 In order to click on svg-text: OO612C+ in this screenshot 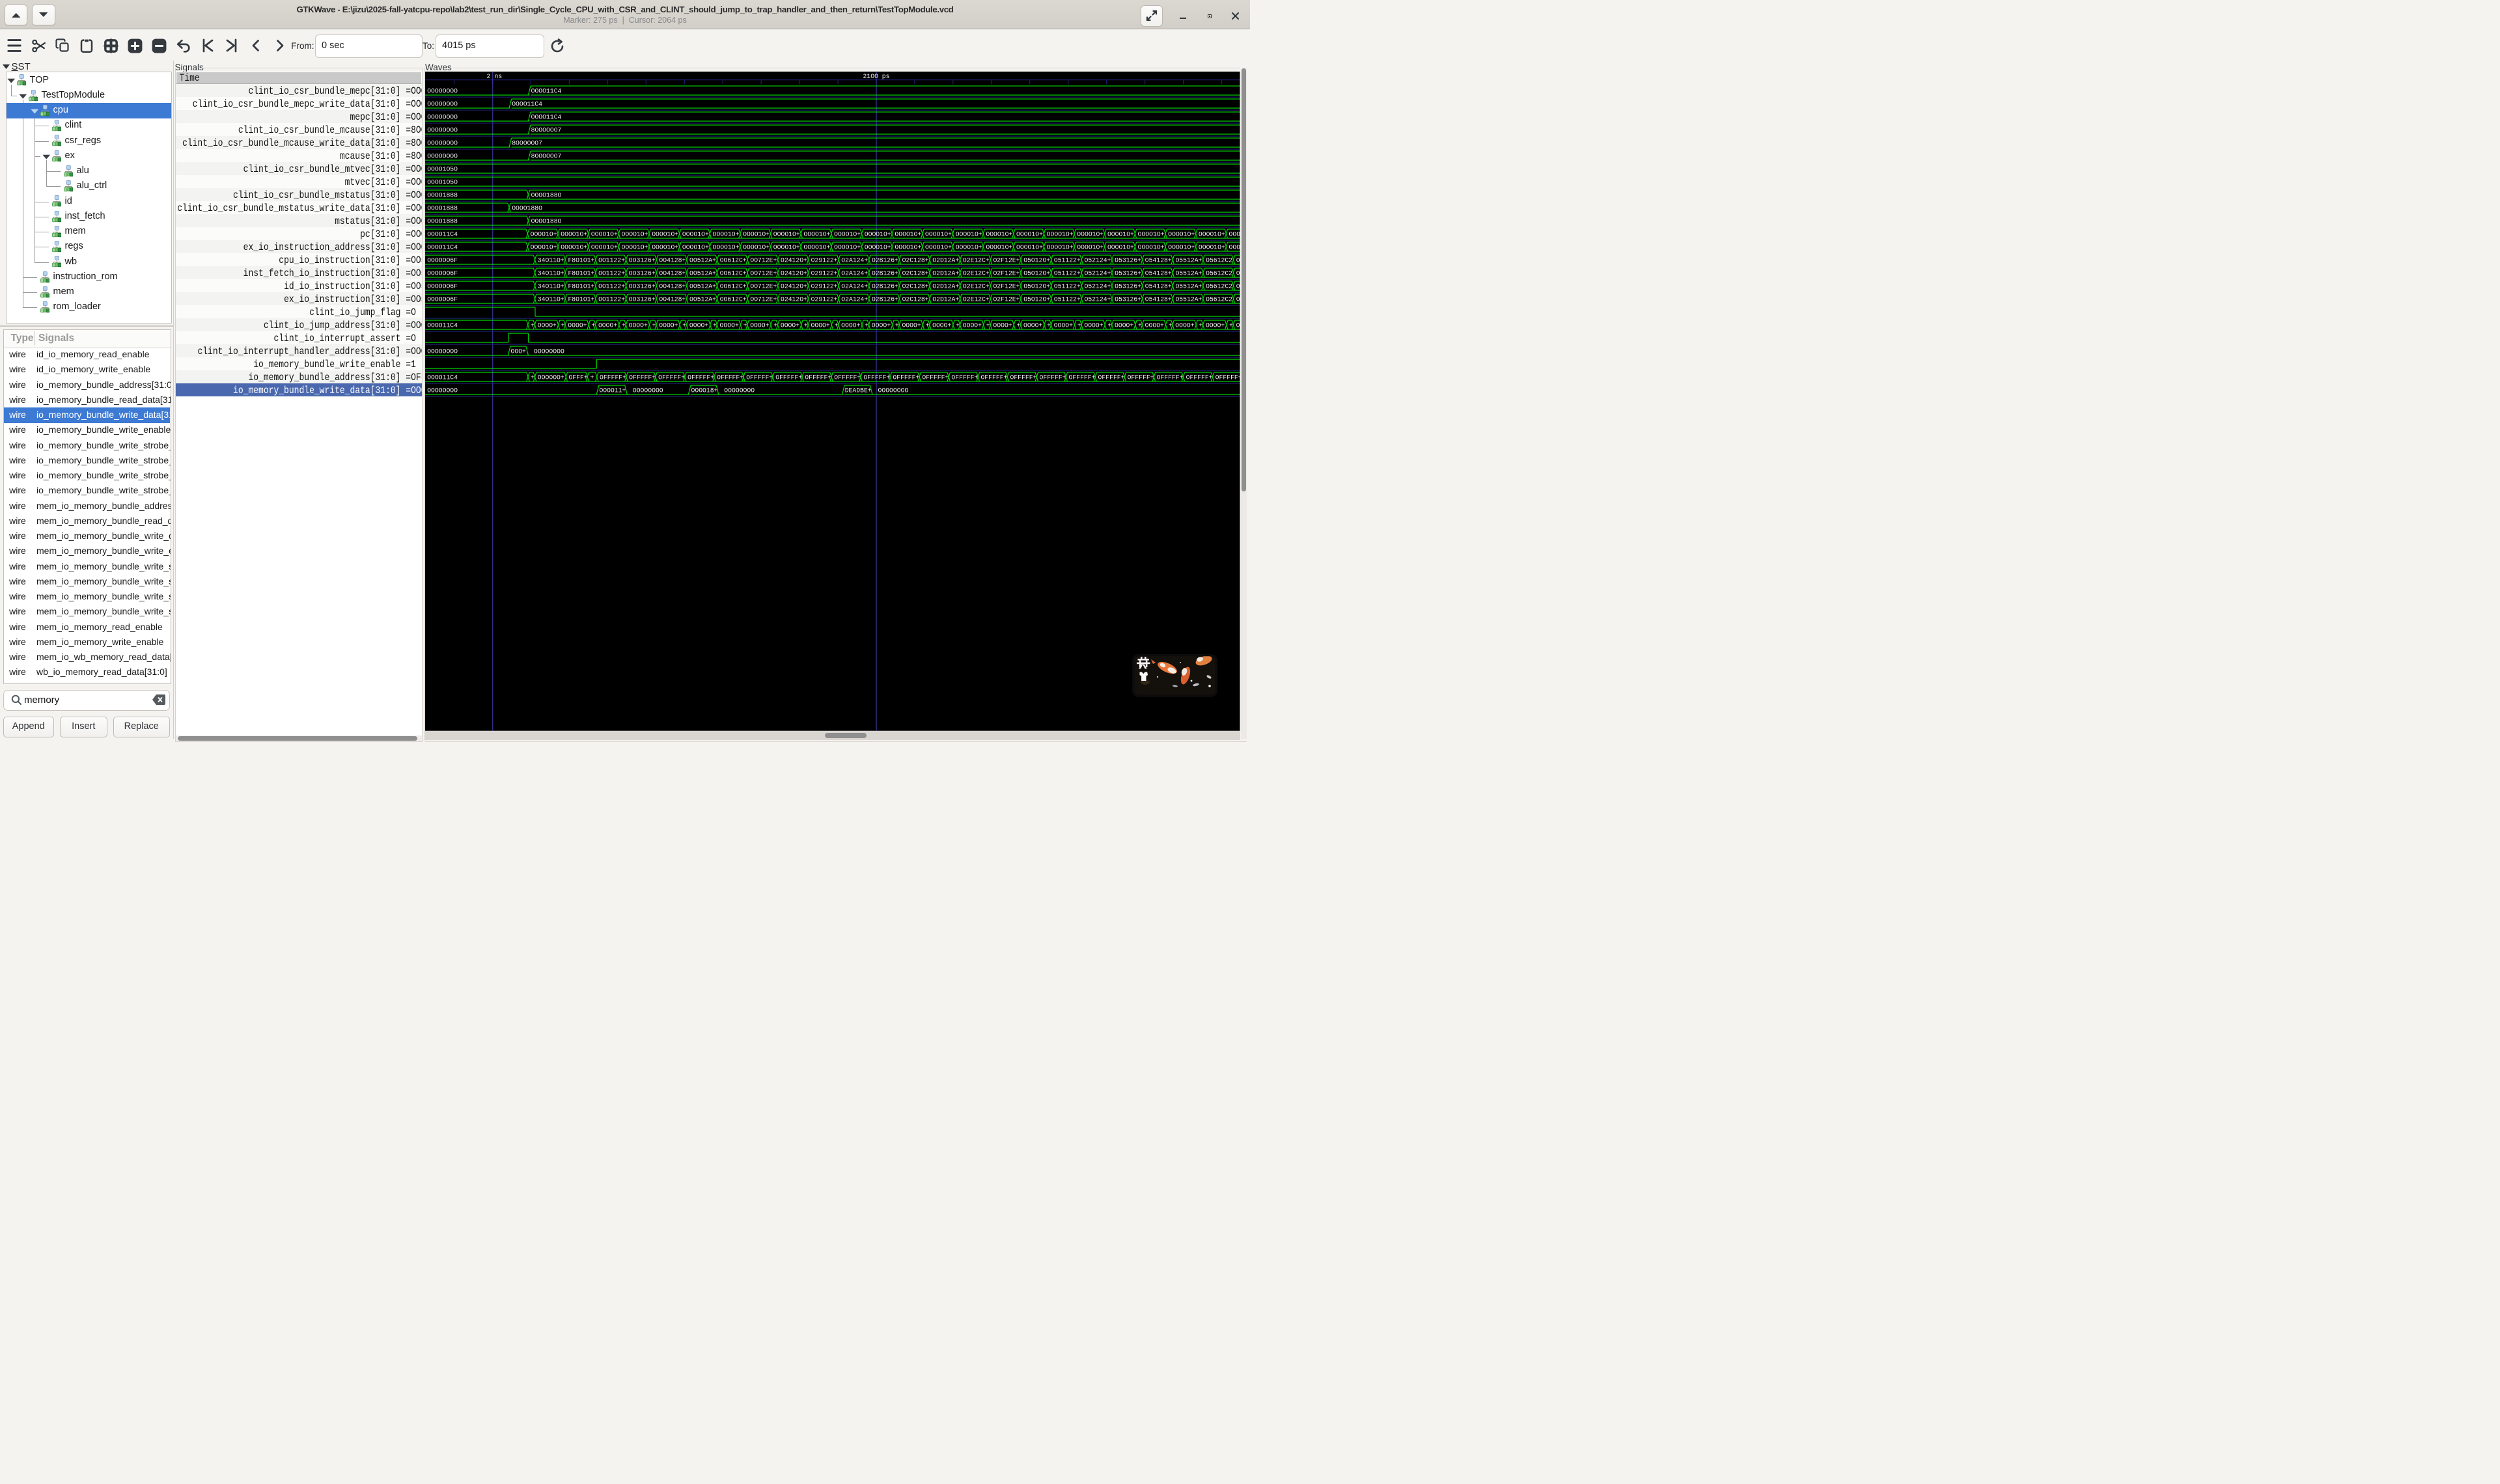, I will do `click(733, 299)`.